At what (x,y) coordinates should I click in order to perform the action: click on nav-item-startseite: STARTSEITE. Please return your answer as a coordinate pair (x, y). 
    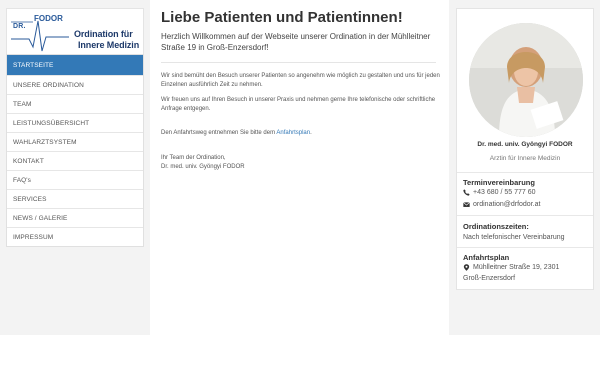
    Looking at the image, I should click on (75, 65).